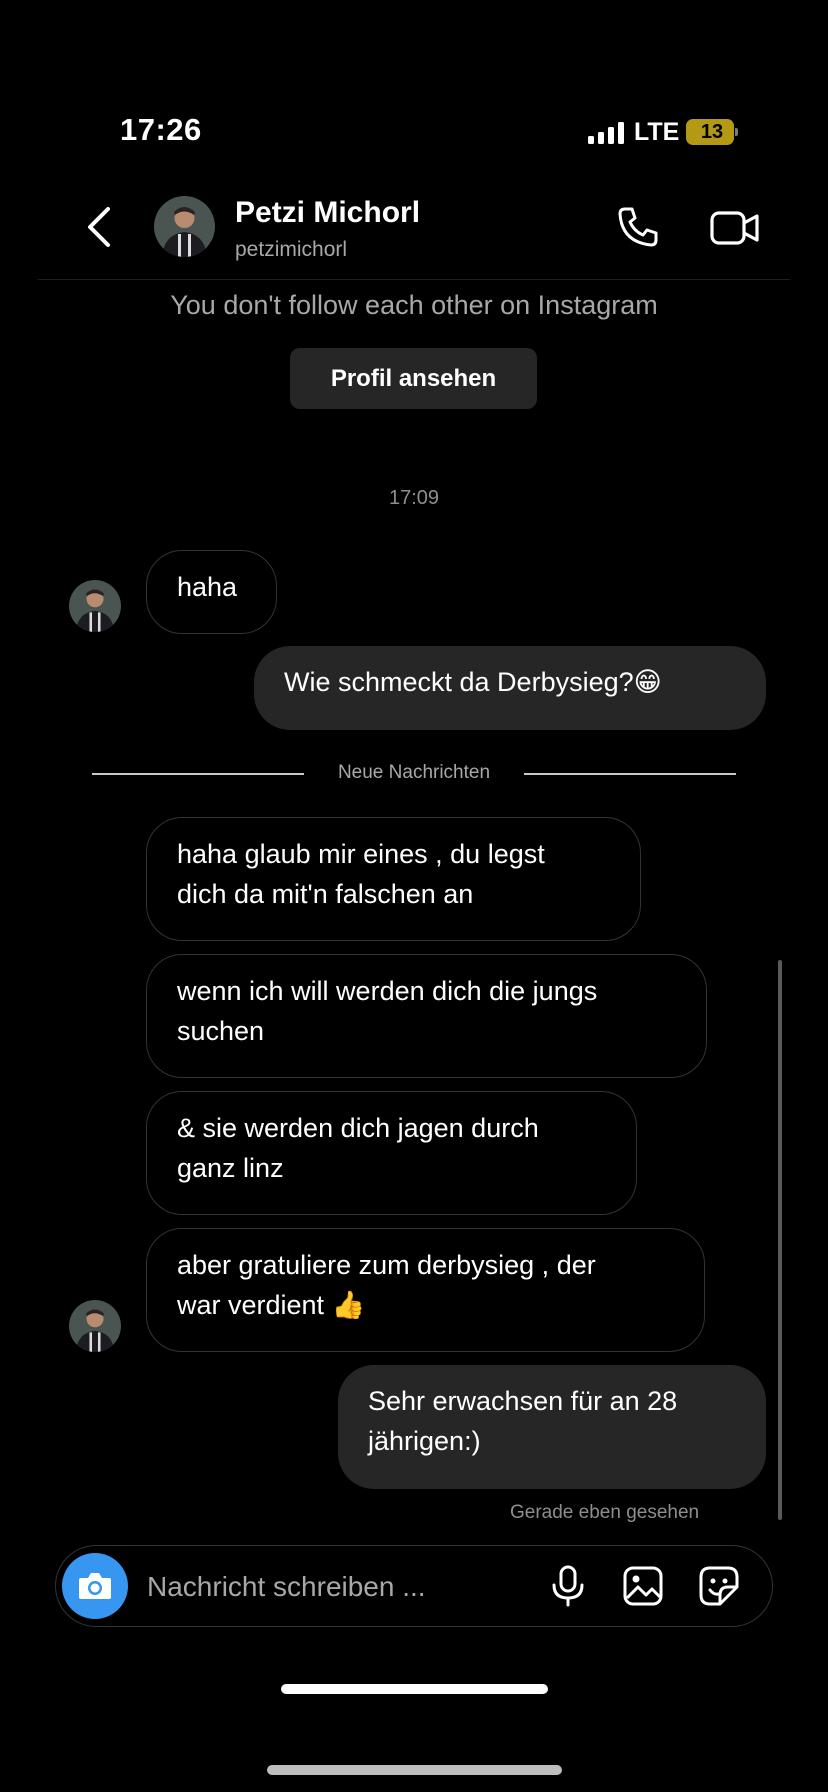  Describe the element at coordinates (271, 1305) in the screenshot. I see `message-line: war verdient 👍` at that location.